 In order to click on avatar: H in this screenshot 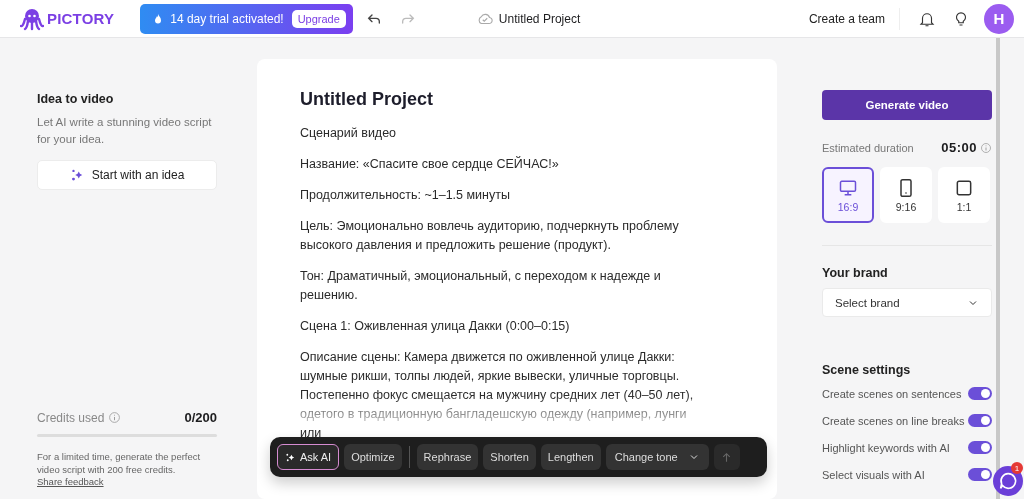, I will do `click(999, 18)`.